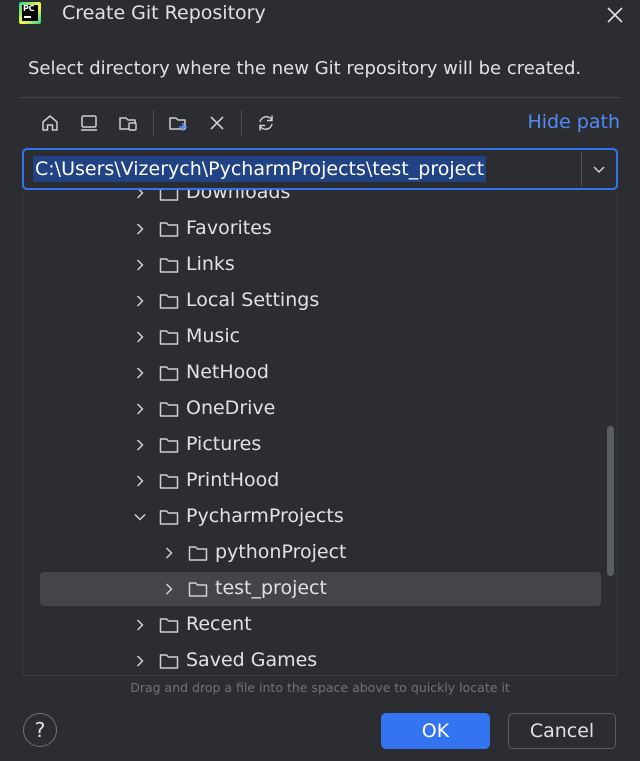  Describe the element at coordinates (229, 228) in the screenshot. I see `tree-row-label: Favorites` at that location.